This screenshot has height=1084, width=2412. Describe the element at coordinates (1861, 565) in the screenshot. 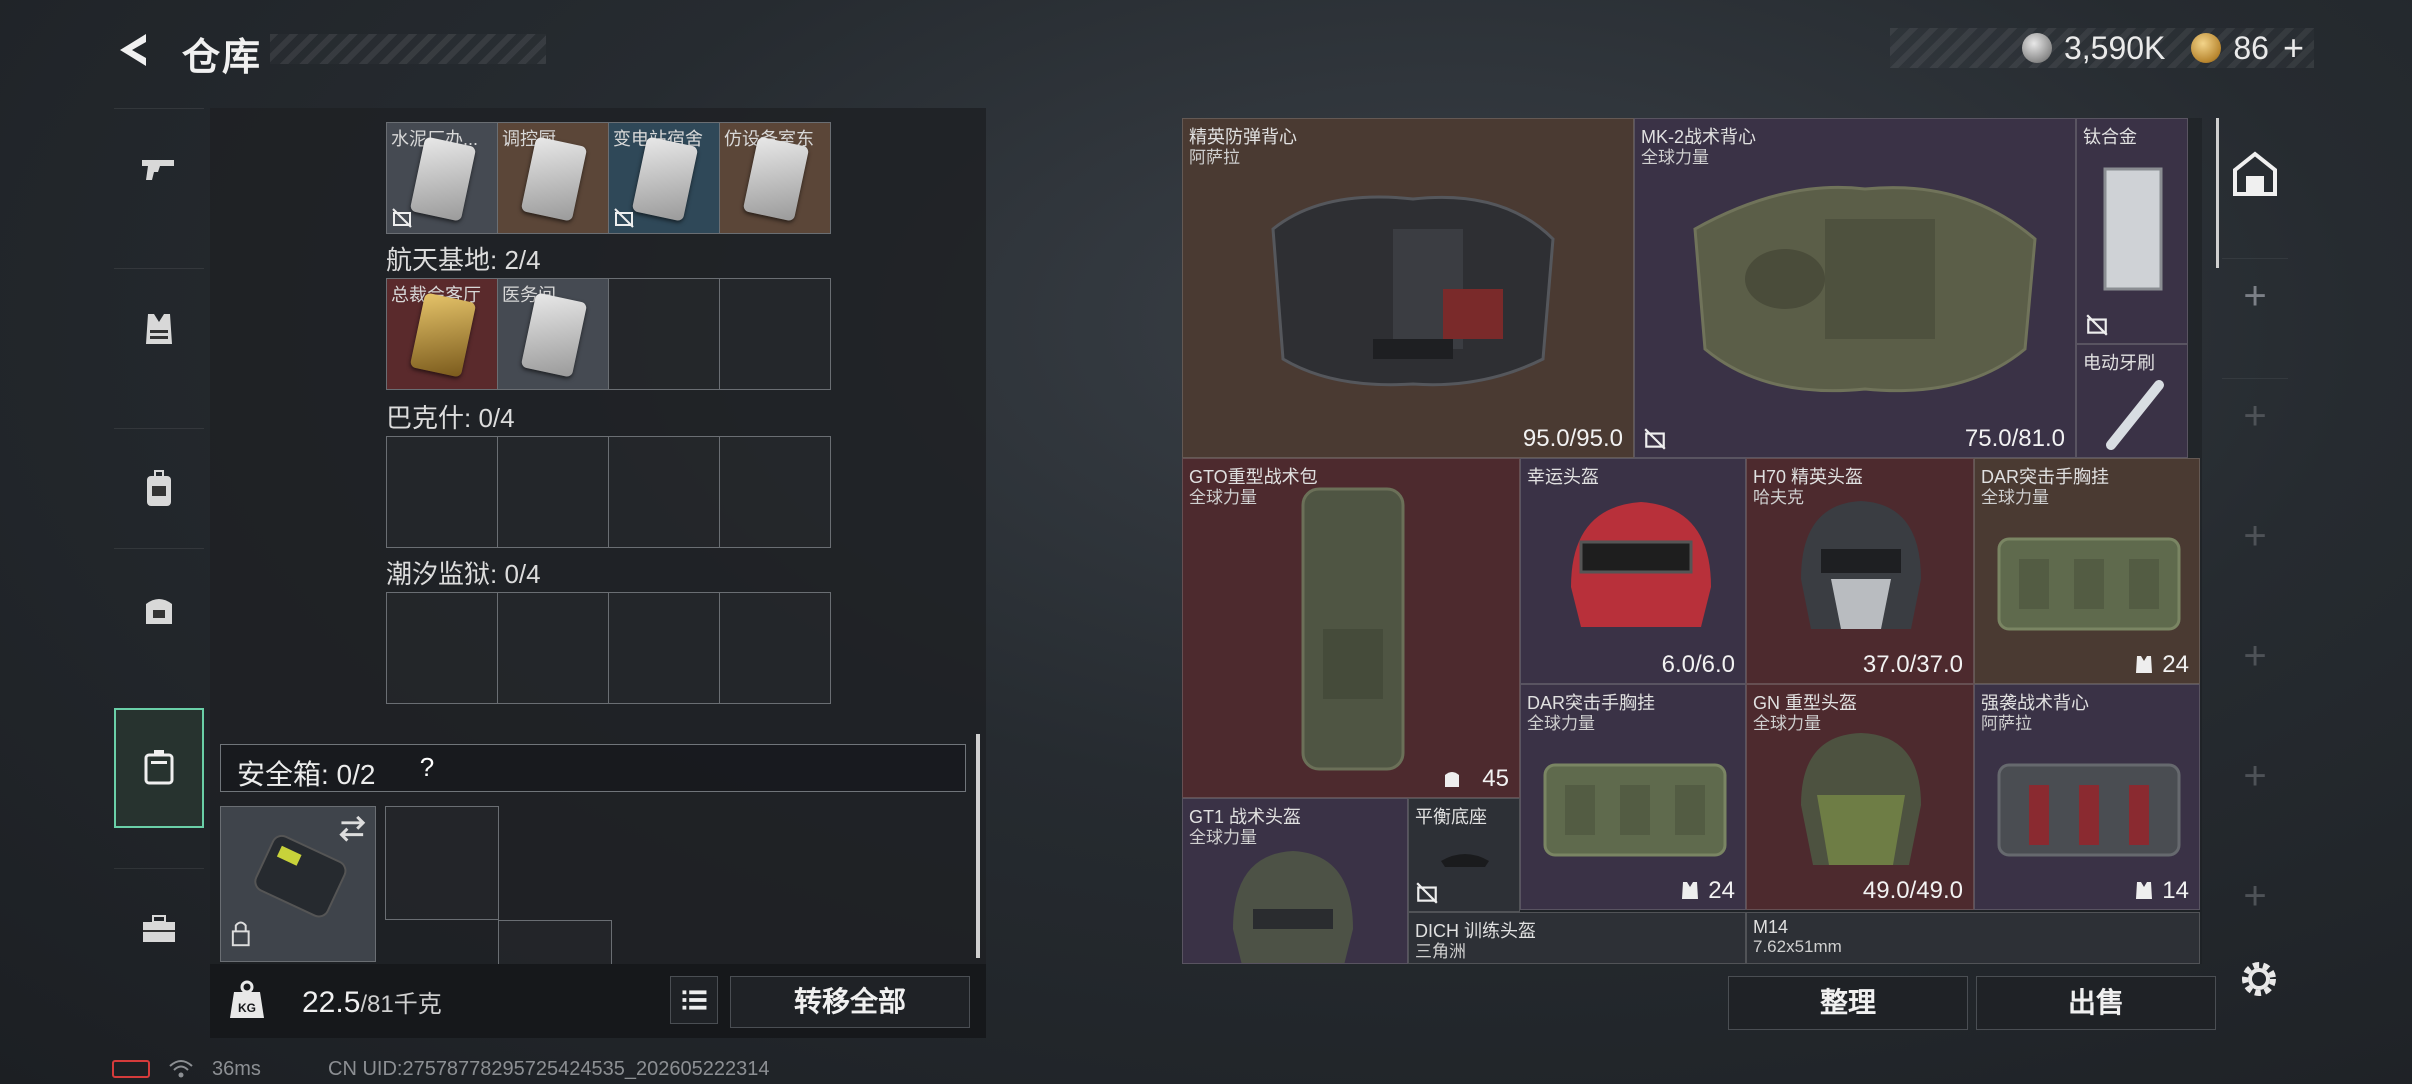

I see `elite-helmet-image` at that location.